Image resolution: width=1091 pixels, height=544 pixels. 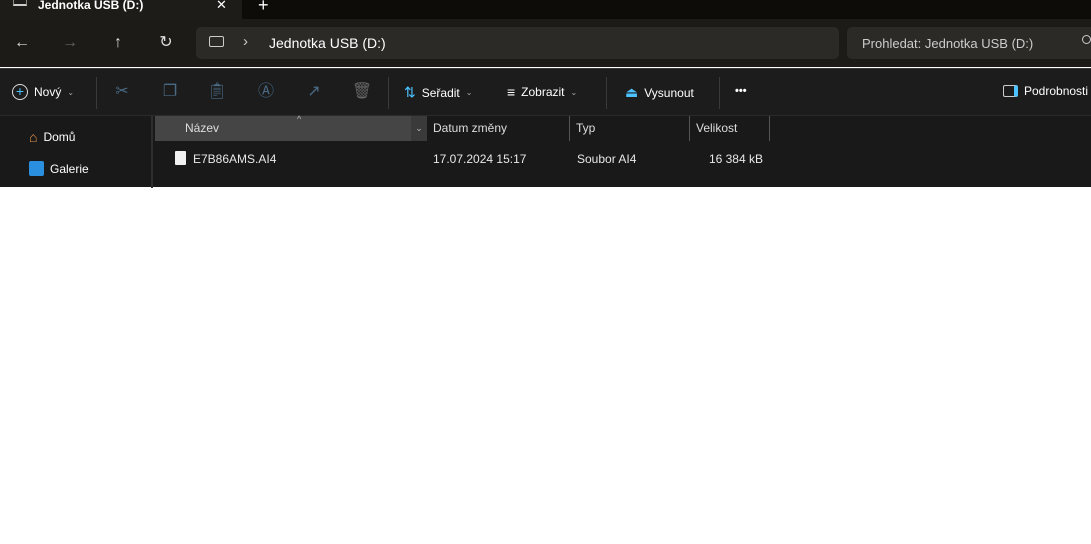 I want to click on computer-icon, so click(x=216, y=41).